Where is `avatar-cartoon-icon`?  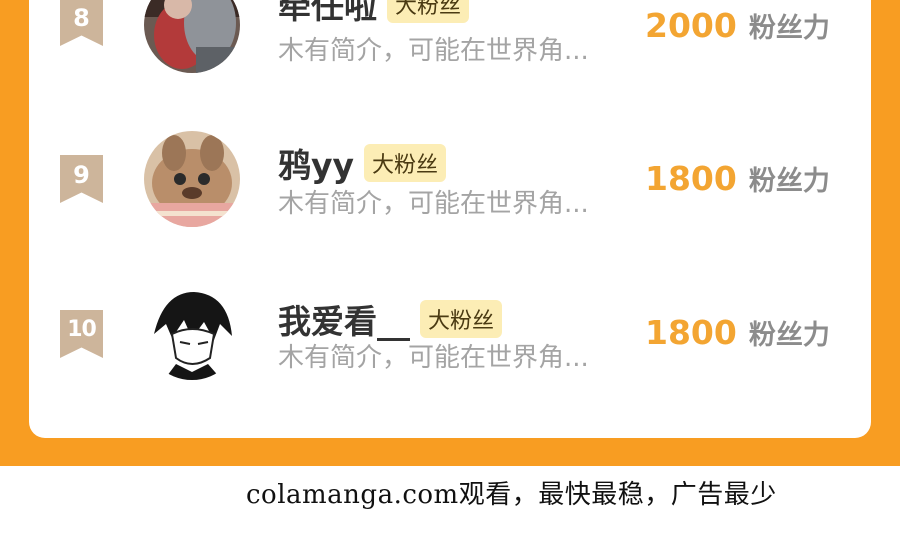 avatar-cartoon-icon is located at coordinates (192, 179).